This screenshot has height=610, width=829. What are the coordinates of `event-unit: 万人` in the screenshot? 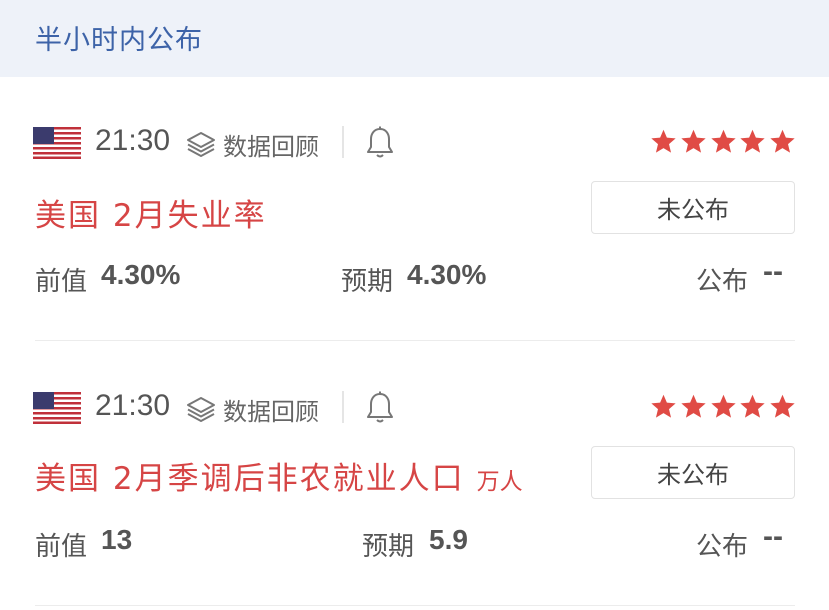 It's located at (499, 482).